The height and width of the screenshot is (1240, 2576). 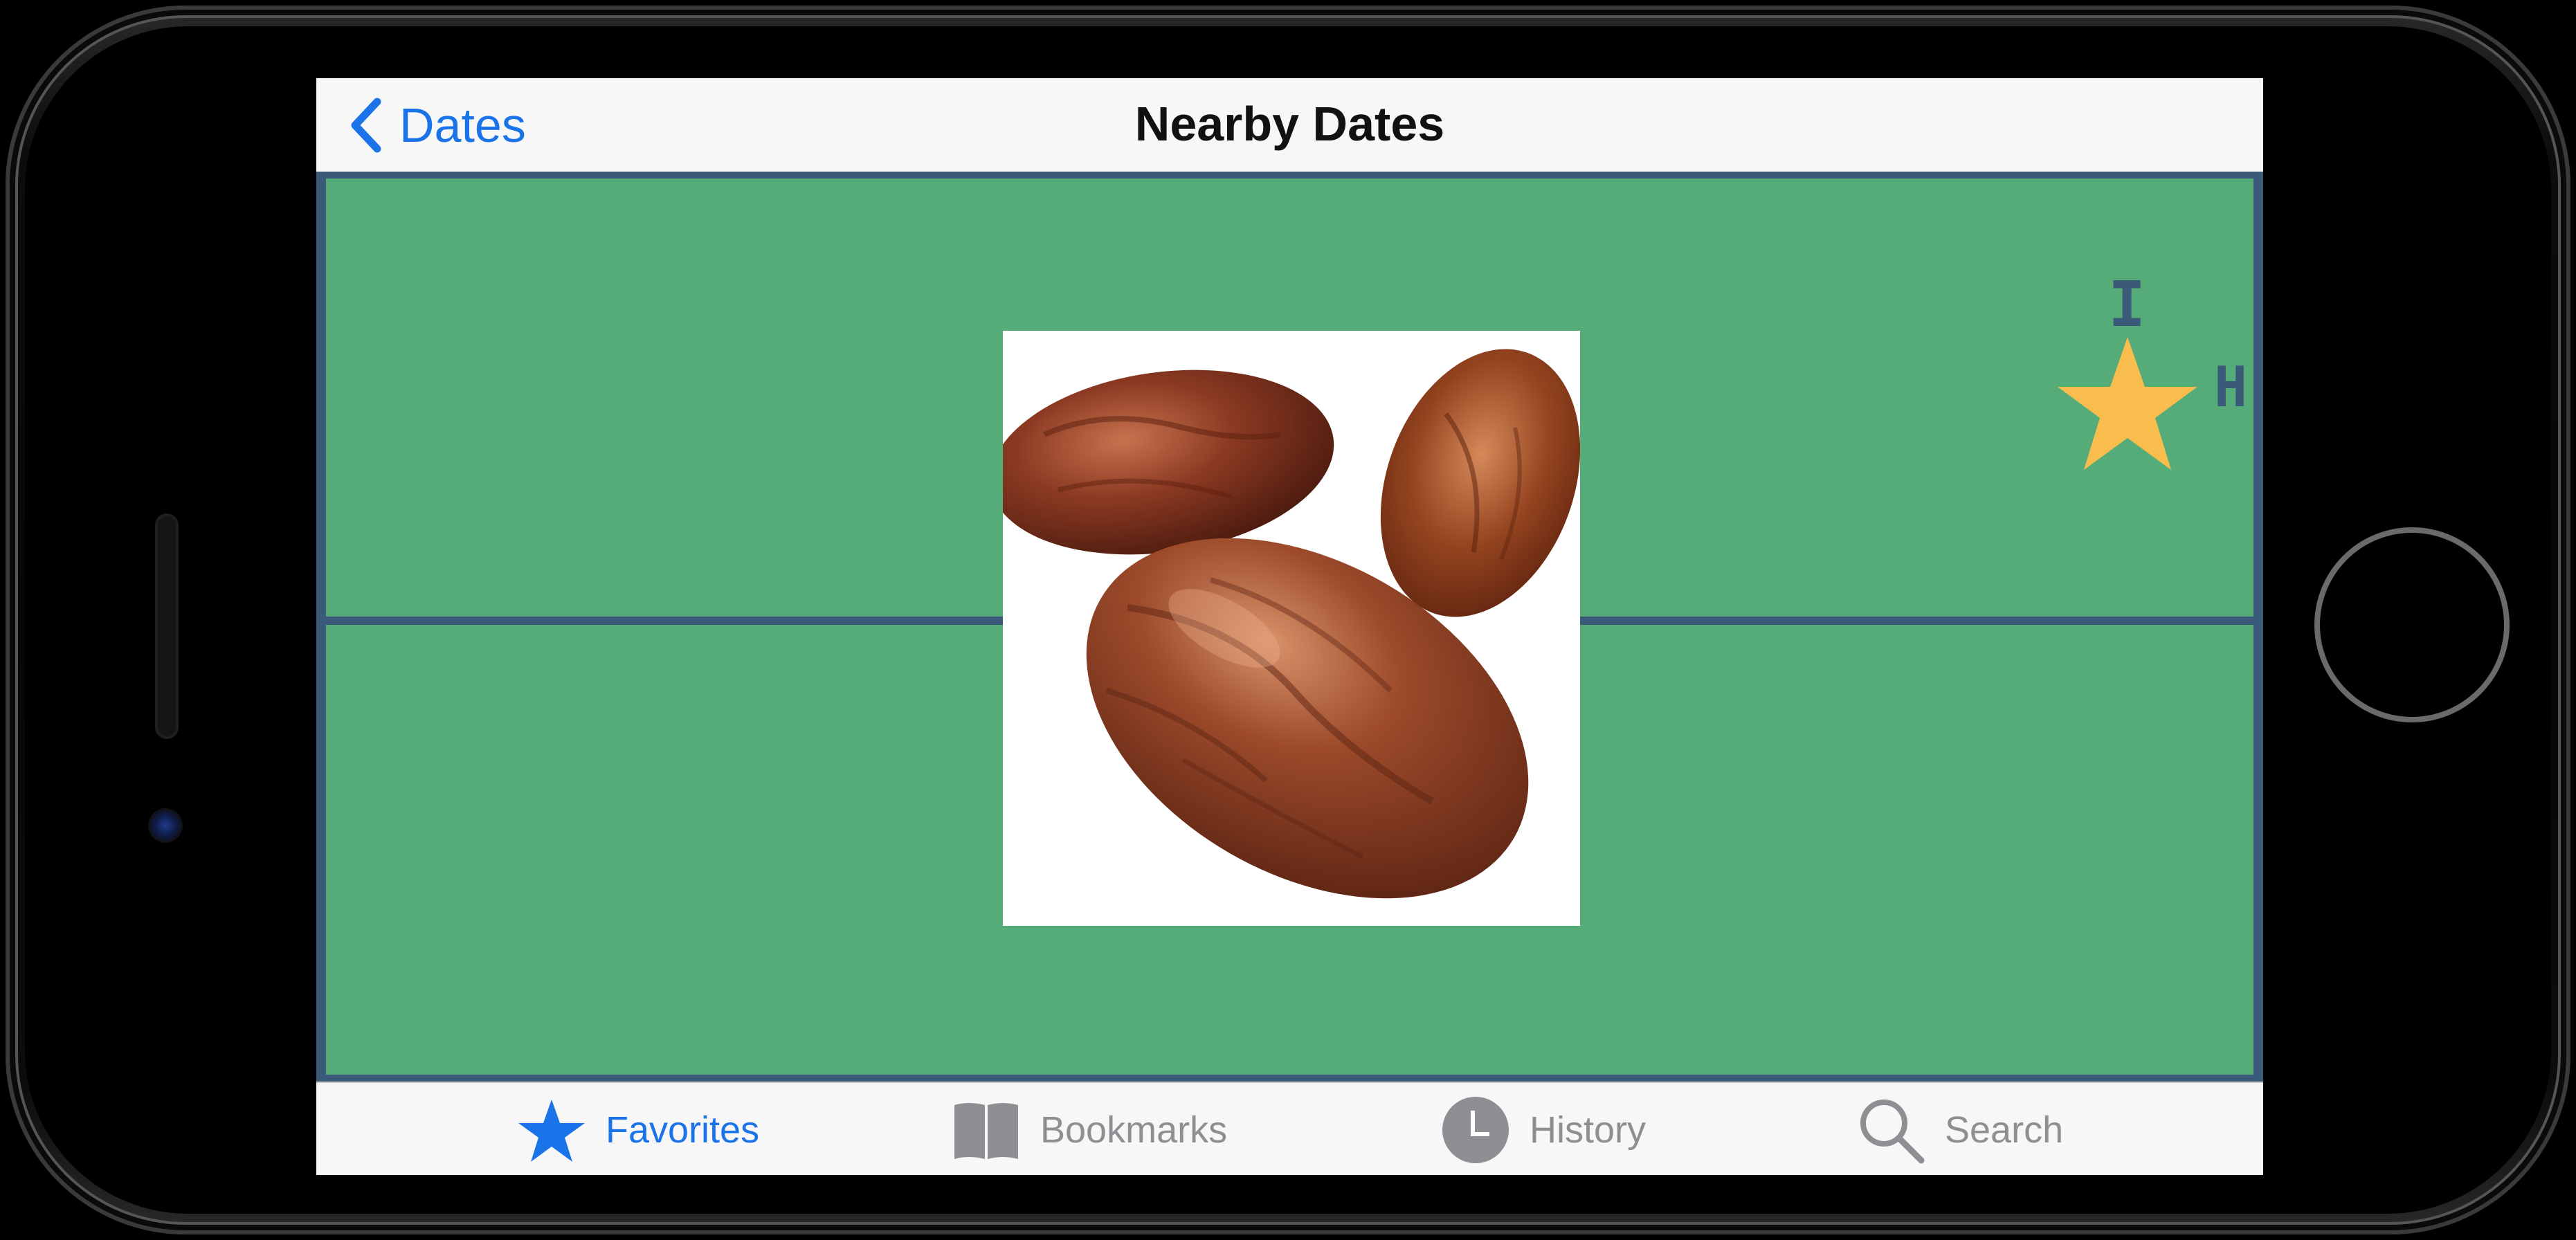 What do you see at coordinates (2127, 304) in the screenshot?
I see `map-marker-label-top: I` at bounding box center [2127, 304].